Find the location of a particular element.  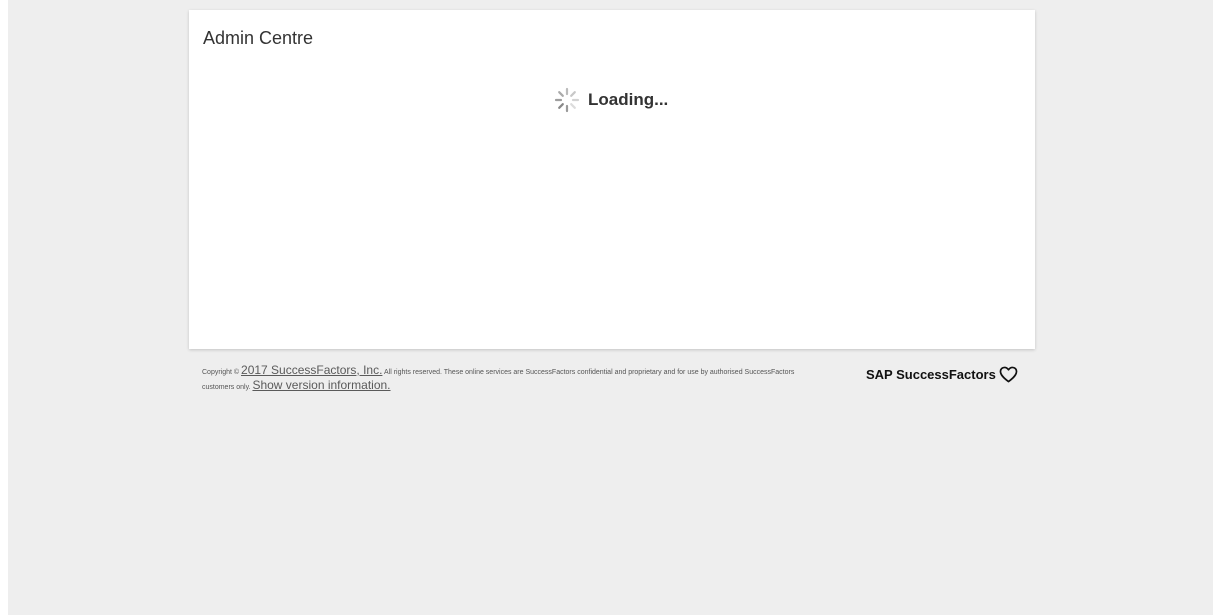

heart-icon is located at coordinates (1008, 374).